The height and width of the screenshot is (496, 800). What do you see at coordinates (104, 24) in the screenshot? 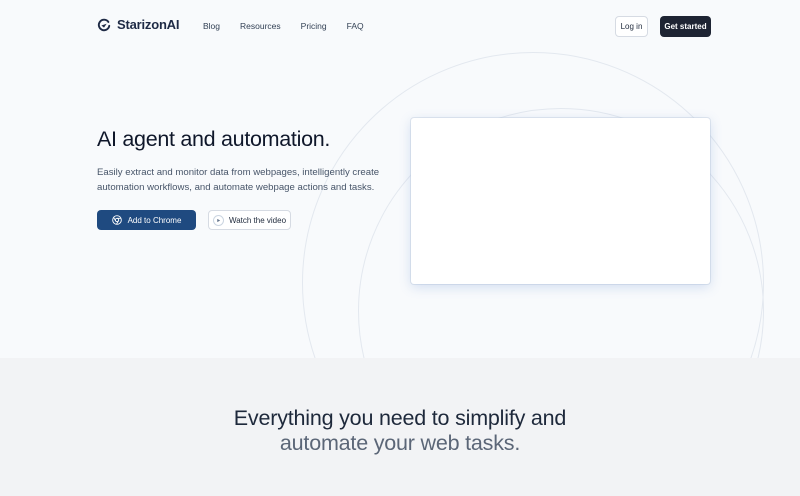
I see `starizon-logo-icon` at bounding box center [104, 24].